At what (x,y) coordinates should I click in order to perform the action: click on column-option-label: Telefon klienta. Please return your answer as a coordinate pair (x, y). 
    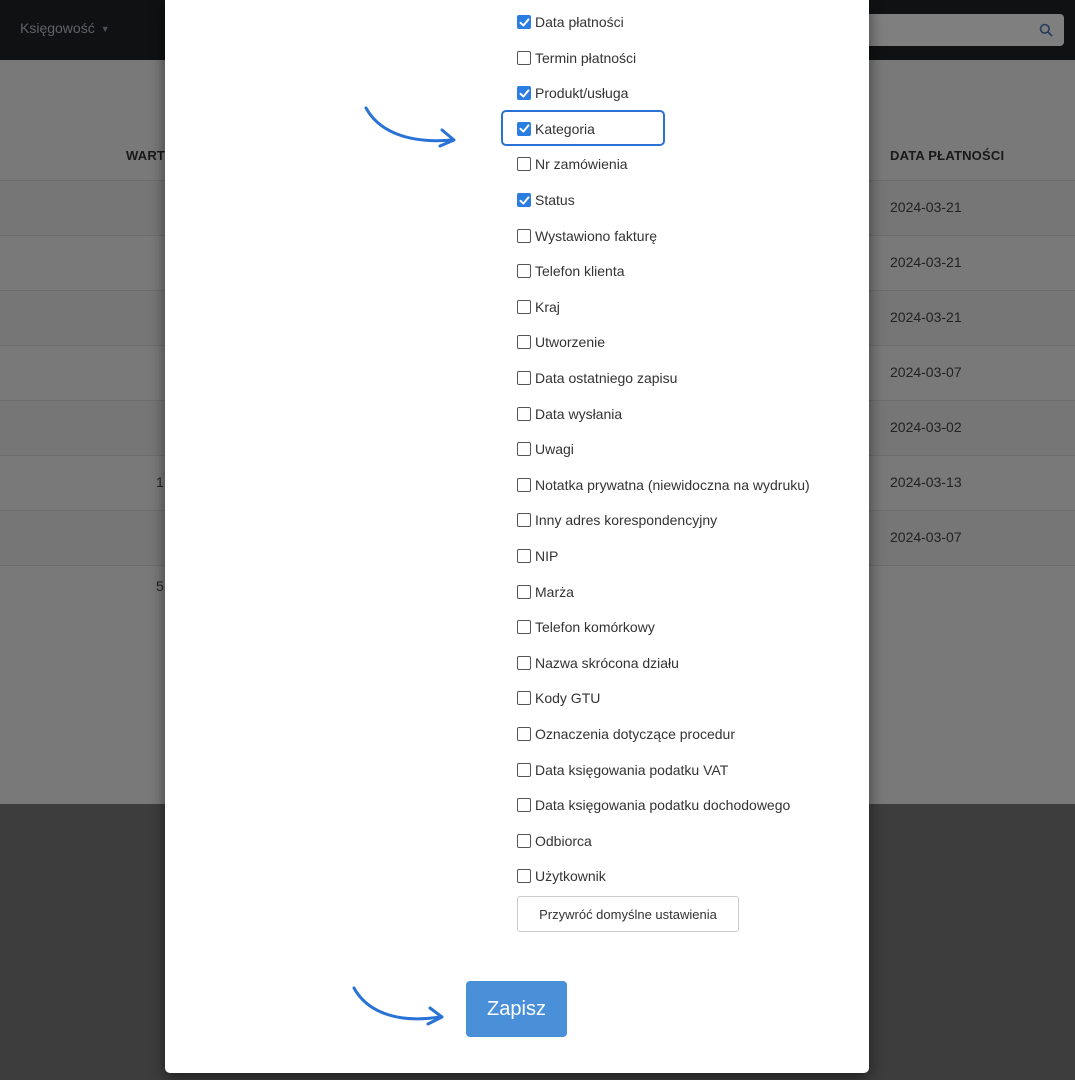
    Looking at the image, I should click on (580, 271).